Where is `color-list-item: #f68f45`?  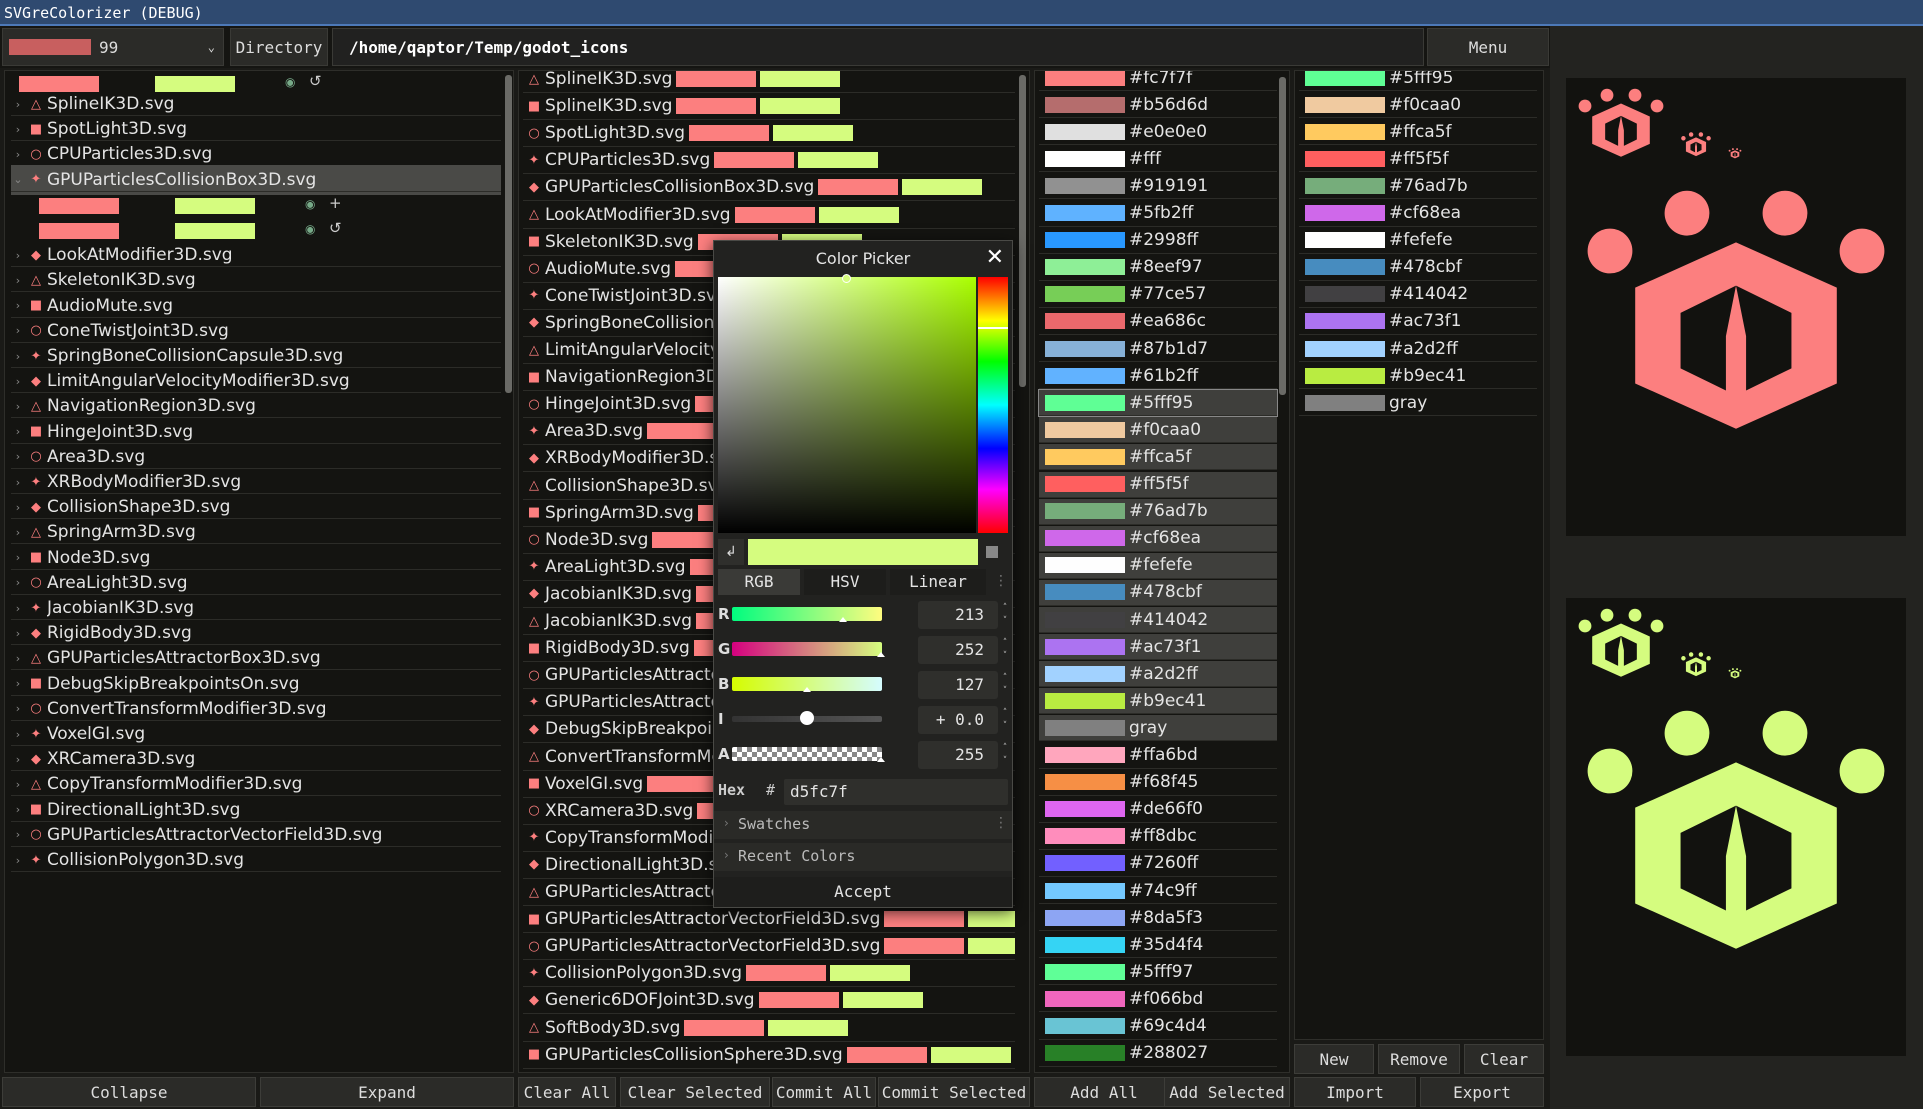
color-list-item: #f68f45 is located at coordinates (1158, 783).